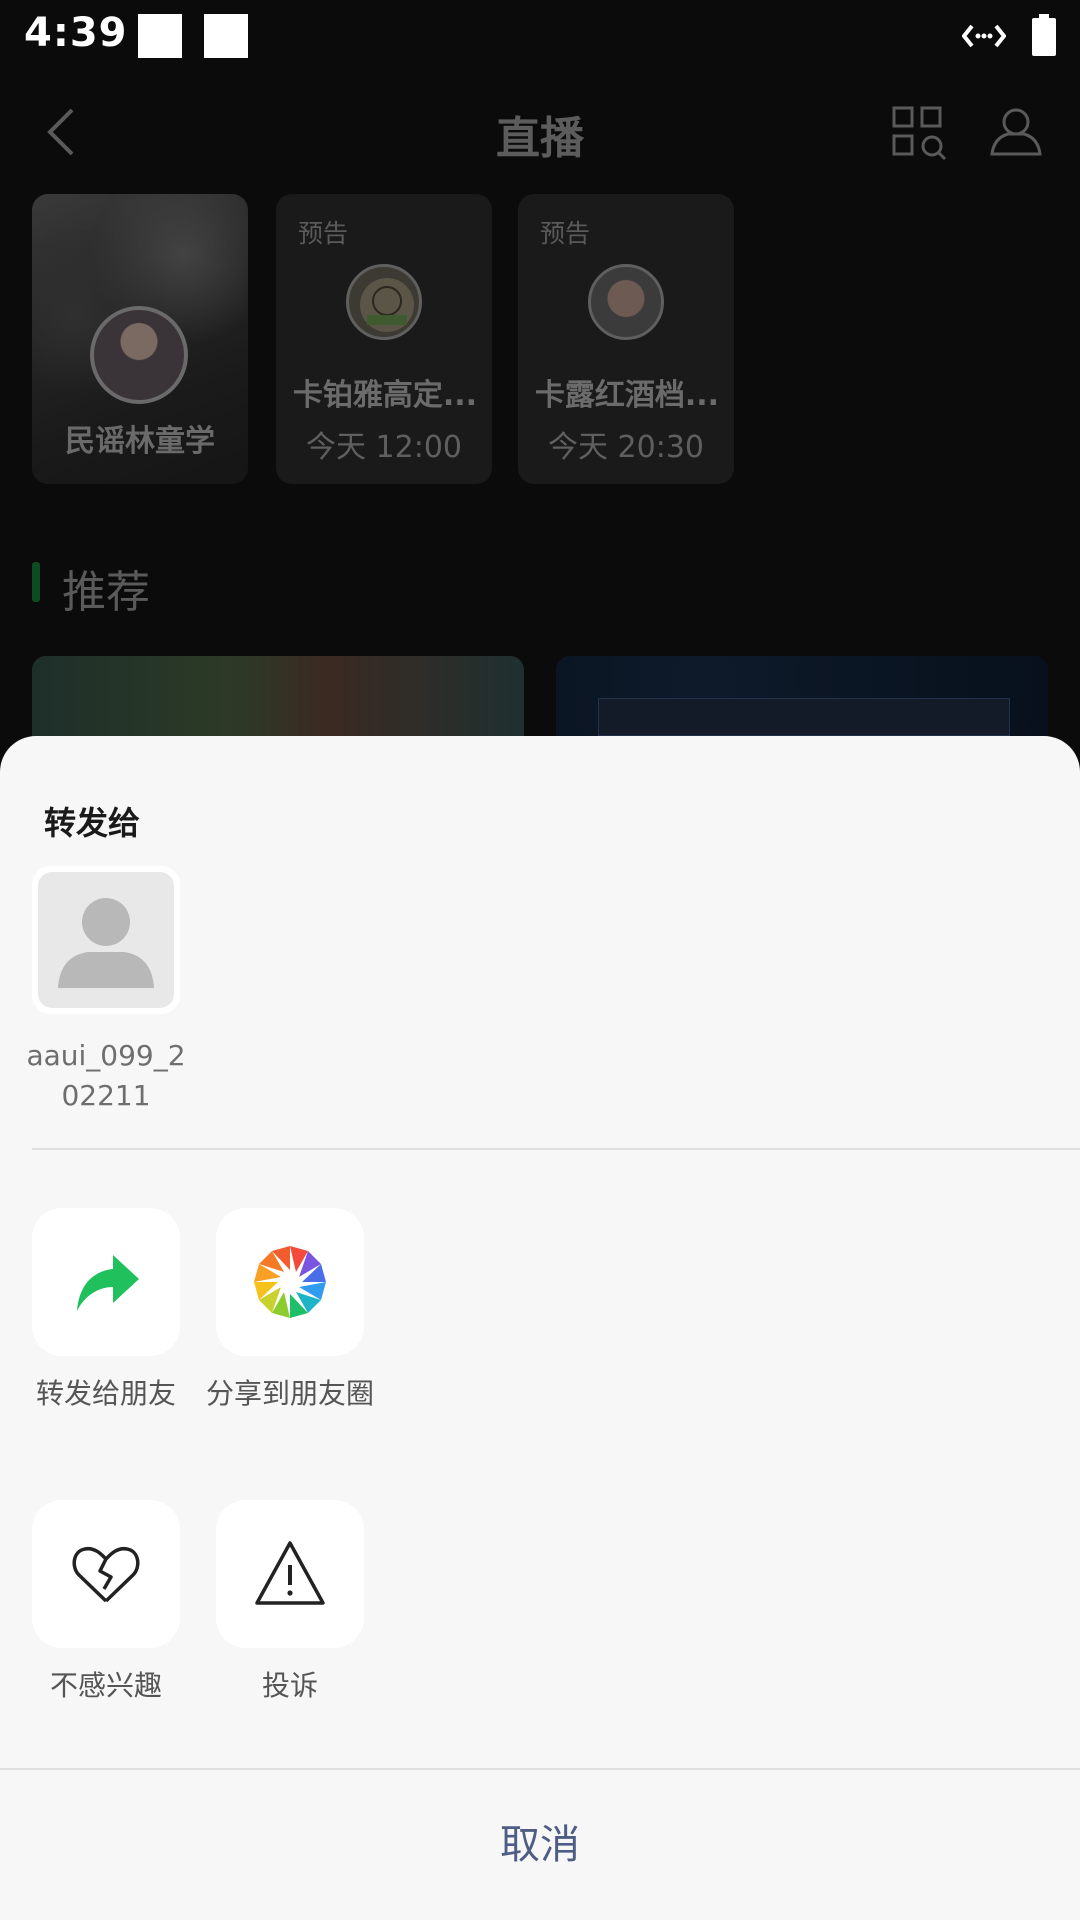 The height and width of the screenshot is (1920, 1080). Describe the element at coordinates (540, 132) in the screenshot. I see `header: 直播` at that location.